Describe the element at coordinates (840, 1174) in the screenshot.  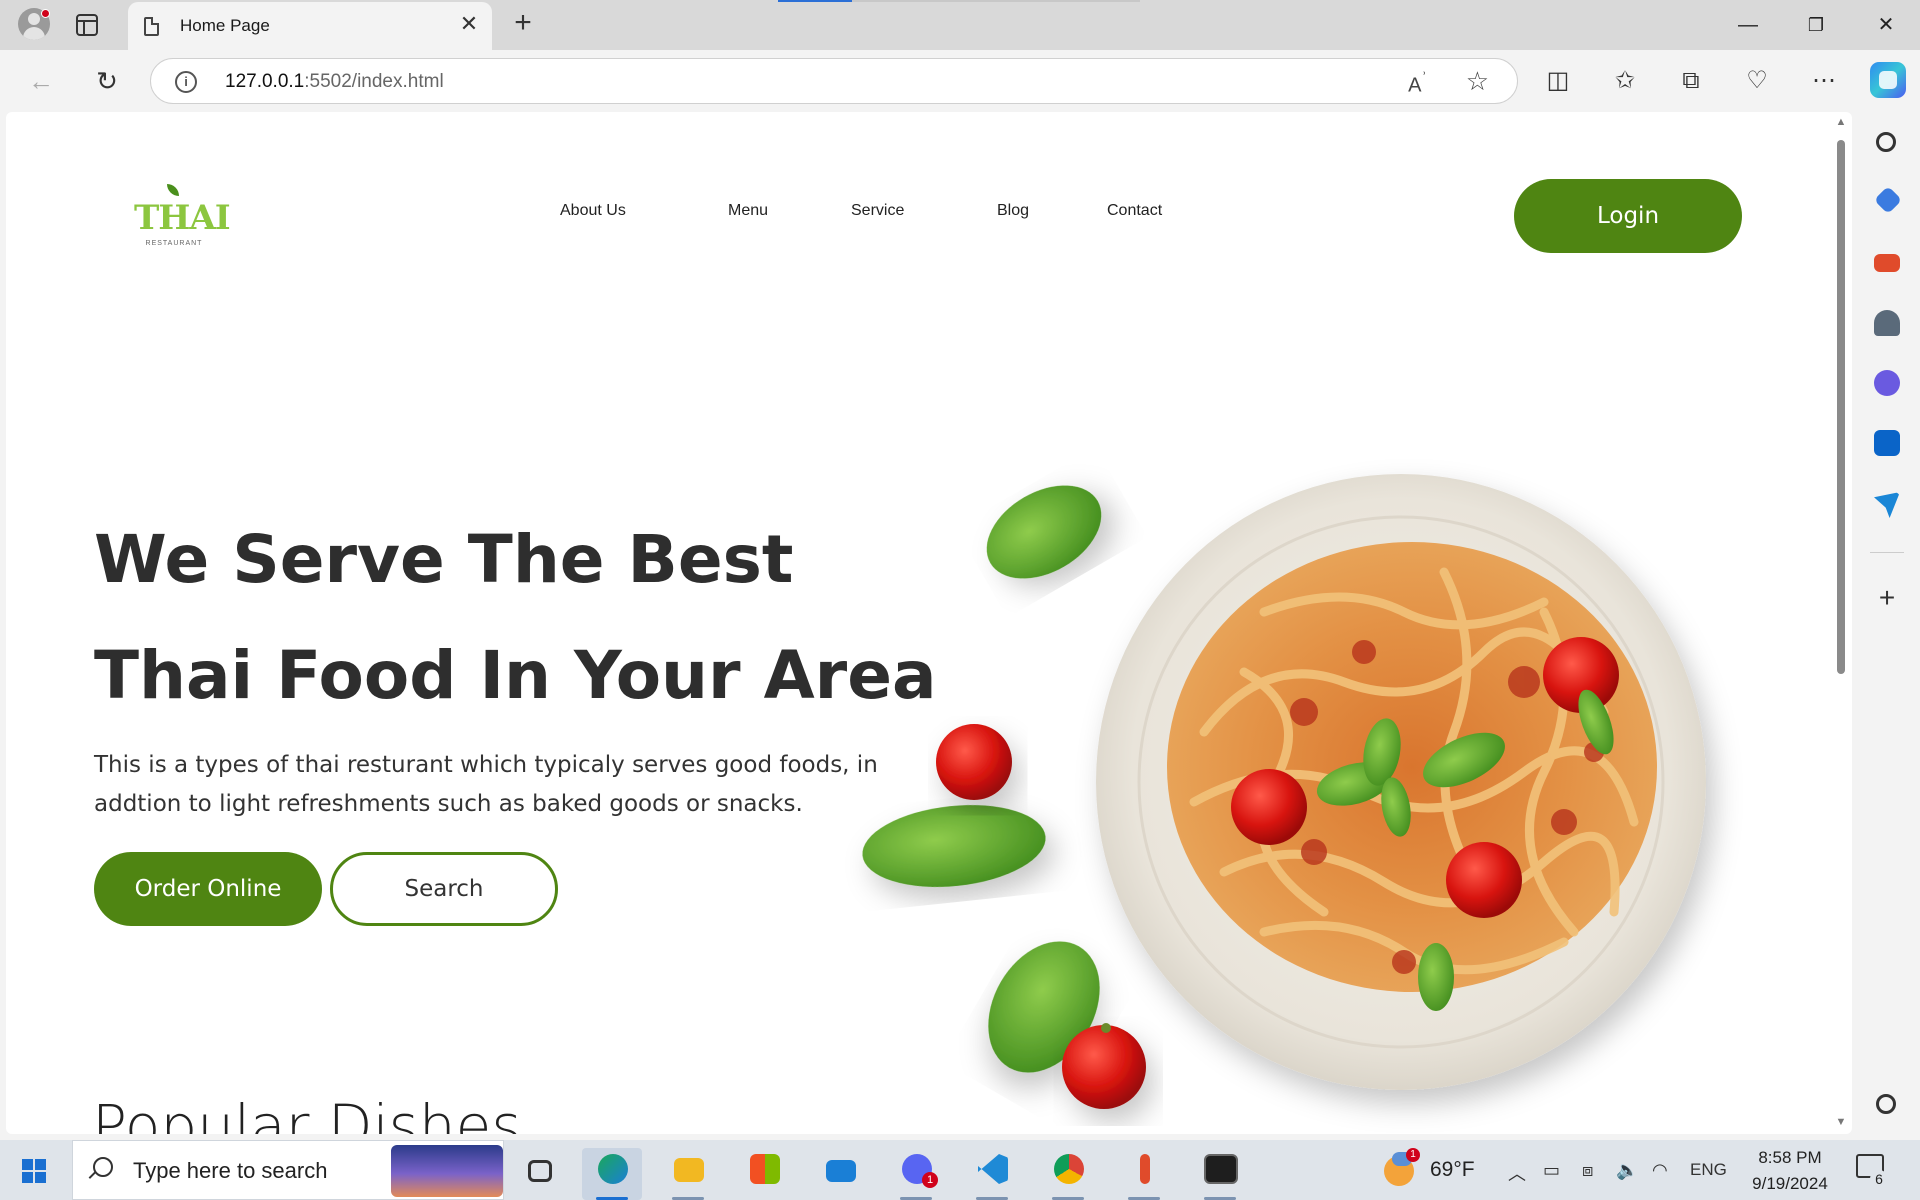
I see `mail-icon` at that location.